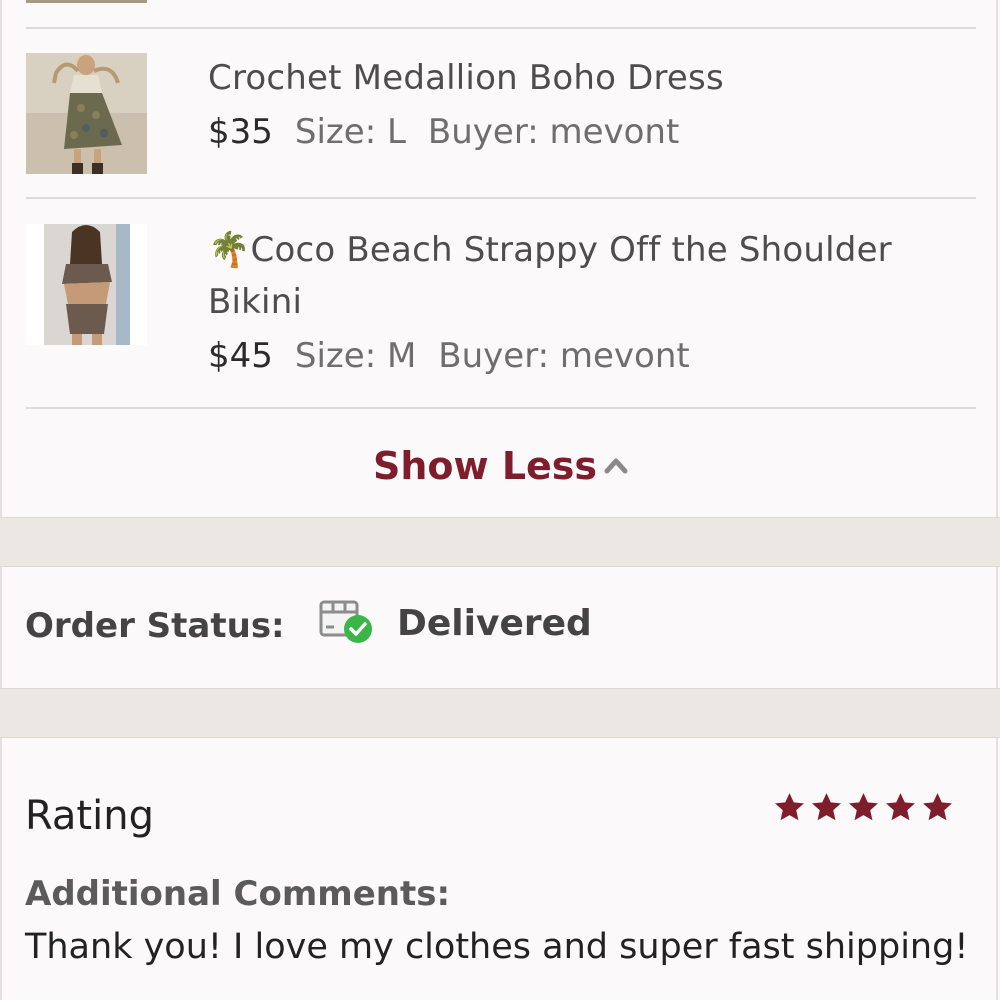  Describe the element at coordinates (350, 132) in the screenshot. I see `item-size: Size: L` at that location.